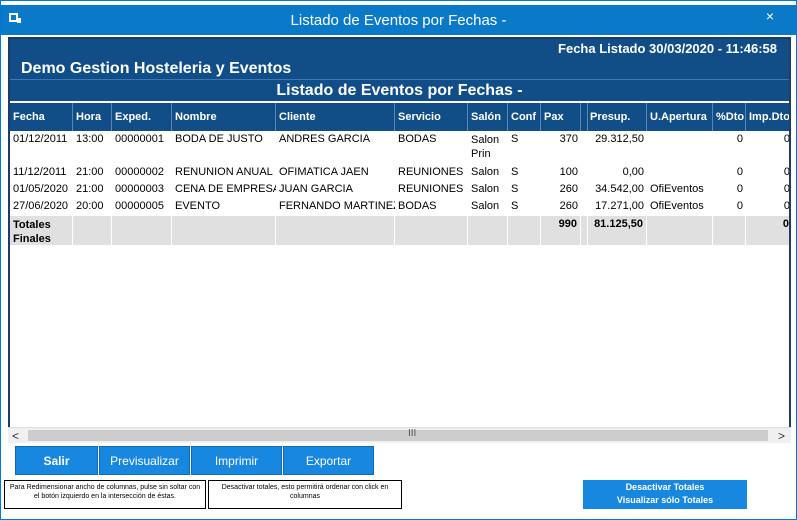 This screenshot has height=520, width=797. What do you see at coordinates (41, 206) in the screenshot?
I see `cell-fecha: 27/06/2020` at bounding box center [41, 206].